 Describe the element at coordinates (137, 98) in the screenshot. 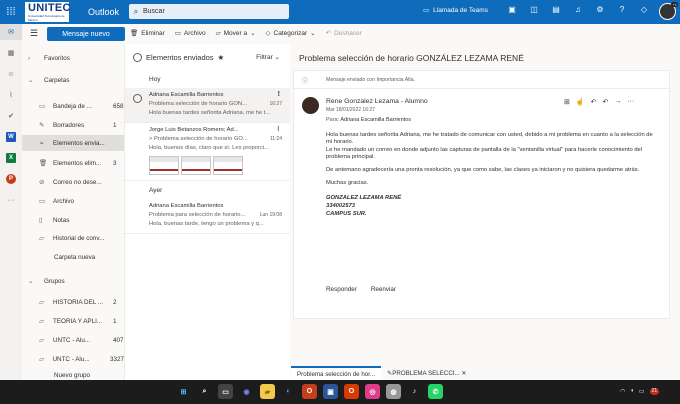

I see `select-radio` at that location.